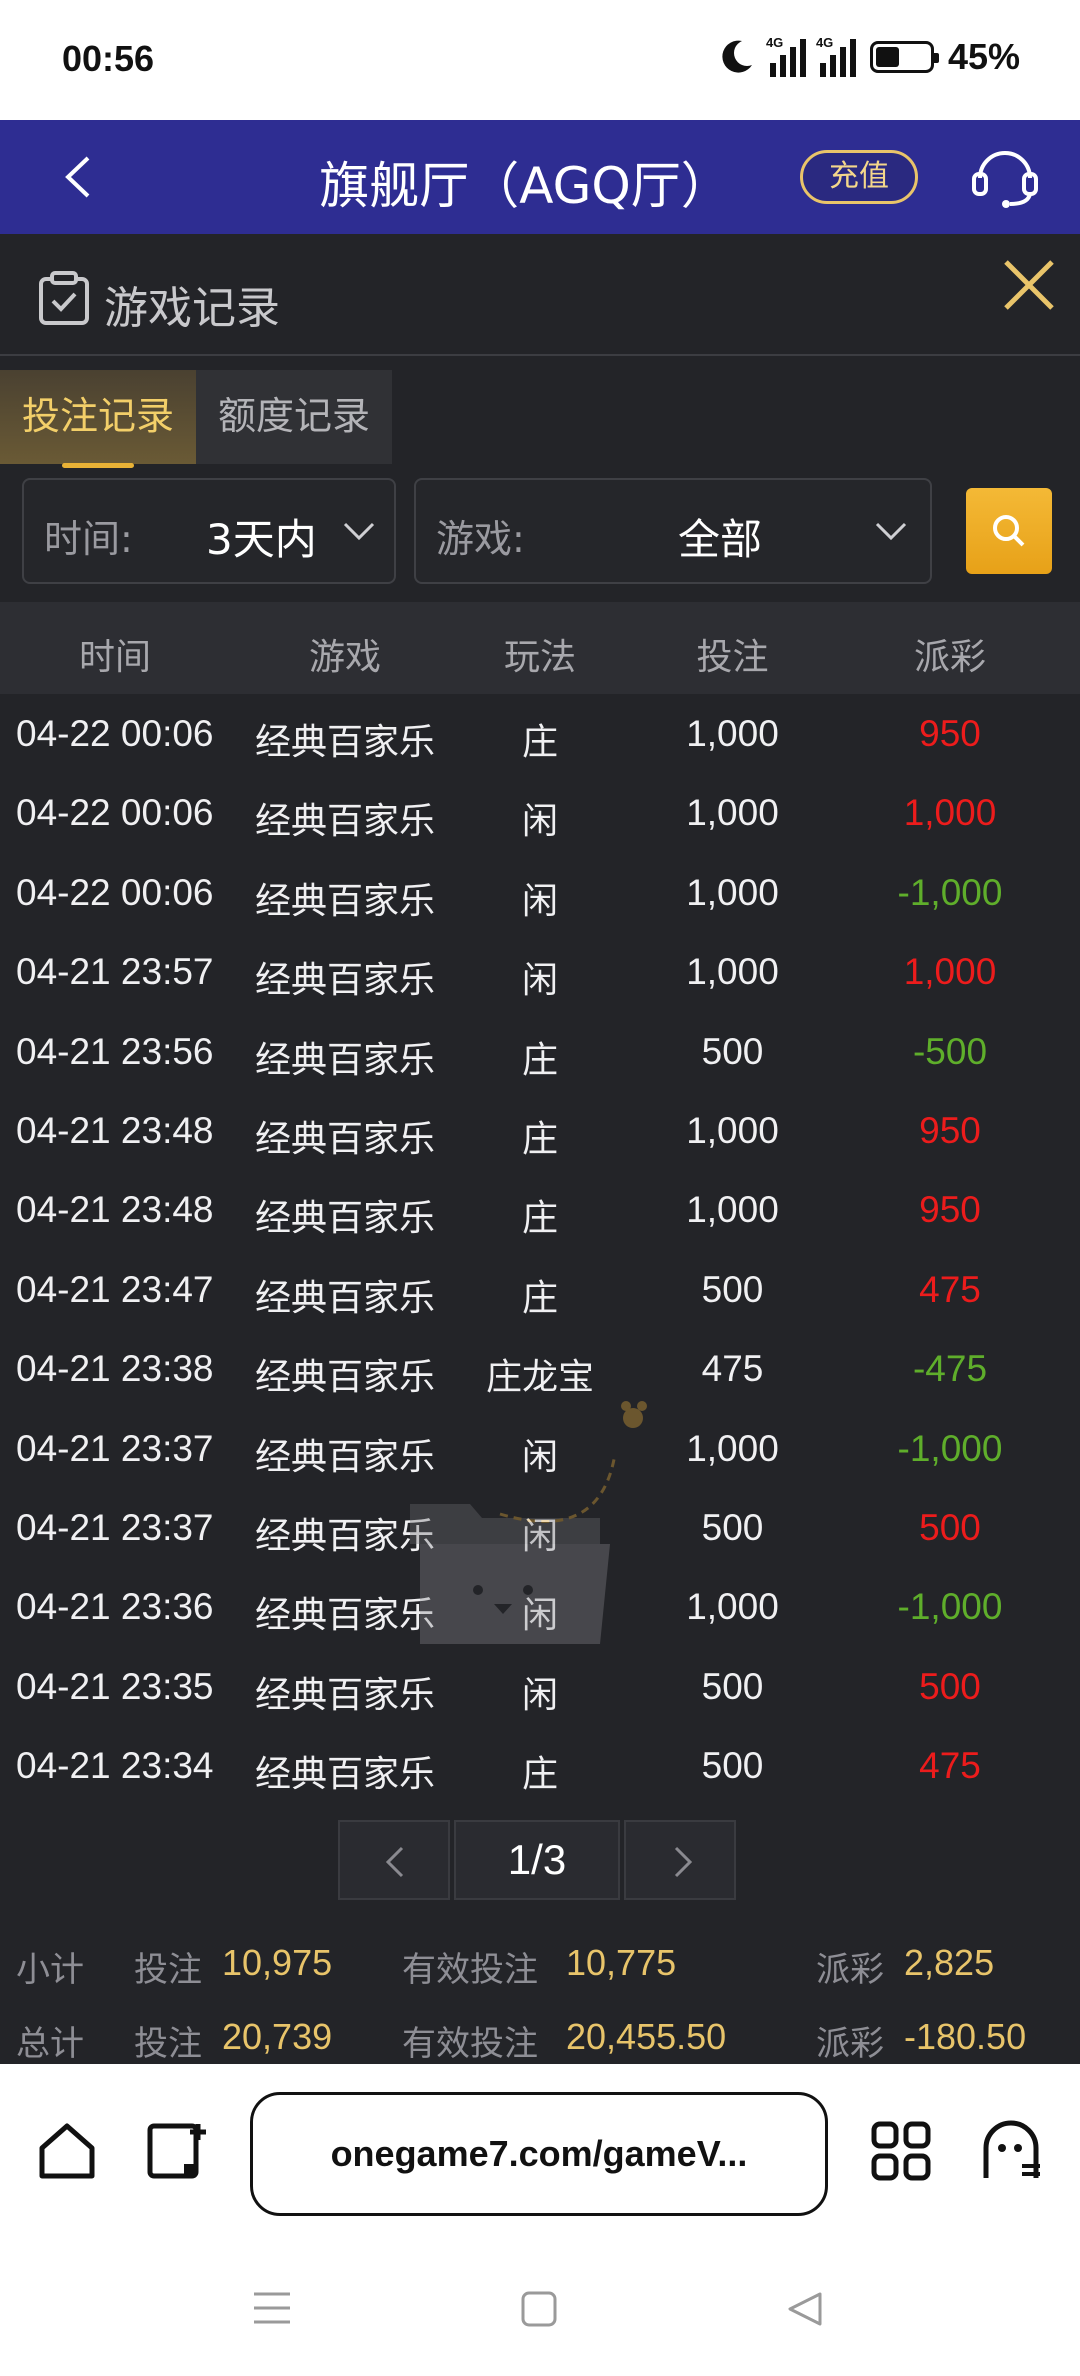  What do you see at coordinates (64, 298) in the screenshot?
I see `clipboard-check-icon` at bounding box center [64, 298].